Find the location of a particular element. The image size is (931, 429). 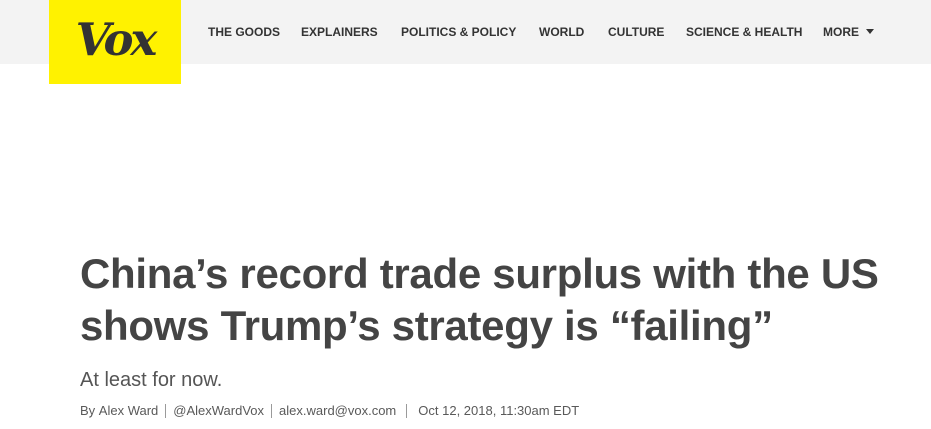

nav-item-the-goods: THE GOODS is located at coordinates (244, 32).